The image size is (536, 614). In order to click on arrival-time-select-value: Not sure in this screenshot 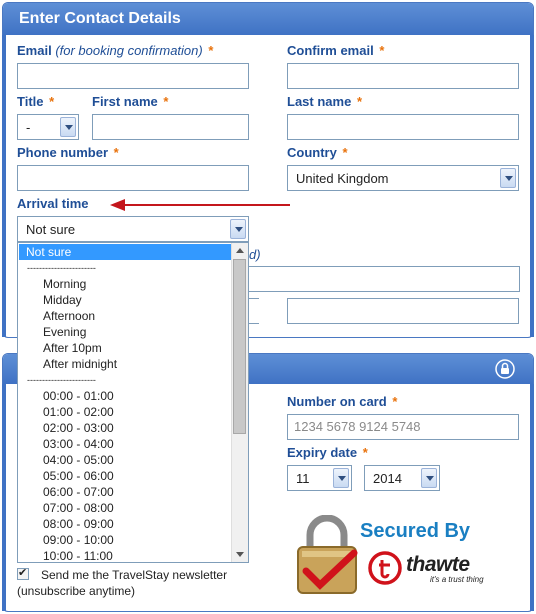, I will do `click(51, 229)`.